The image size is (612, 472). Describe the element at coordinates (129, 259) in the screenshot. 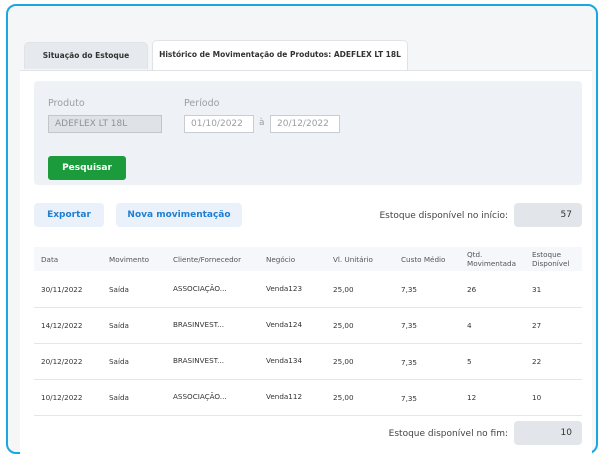

I see `col-movement: Movimento` at that location.